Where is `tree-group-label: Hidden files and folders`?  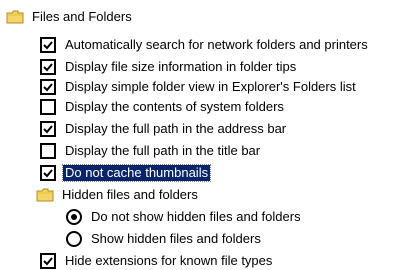
tree-group-label: Hidden files and folders is located at coordinates (130, 194).